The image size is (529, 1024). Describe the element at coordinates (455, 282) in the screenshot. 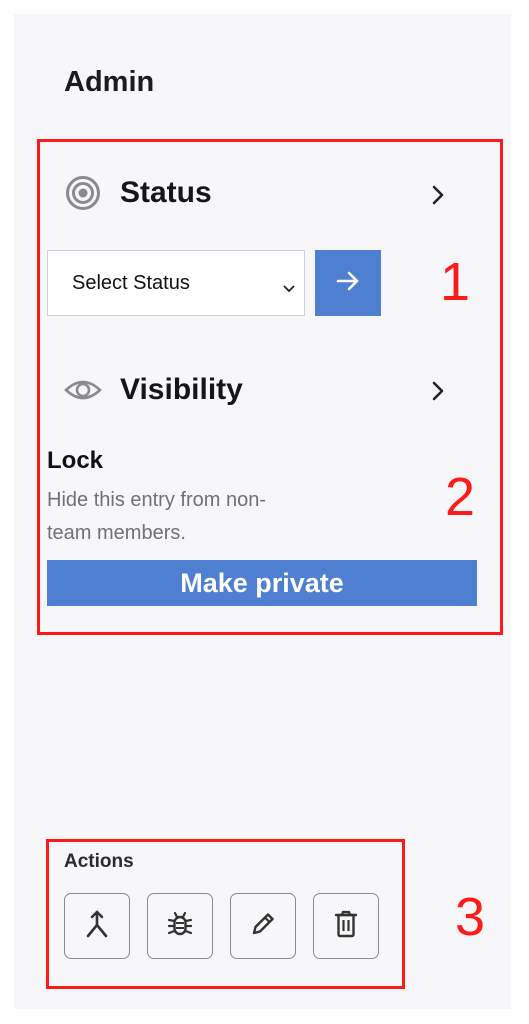

I see `annotation-number-1: 1` at that location.